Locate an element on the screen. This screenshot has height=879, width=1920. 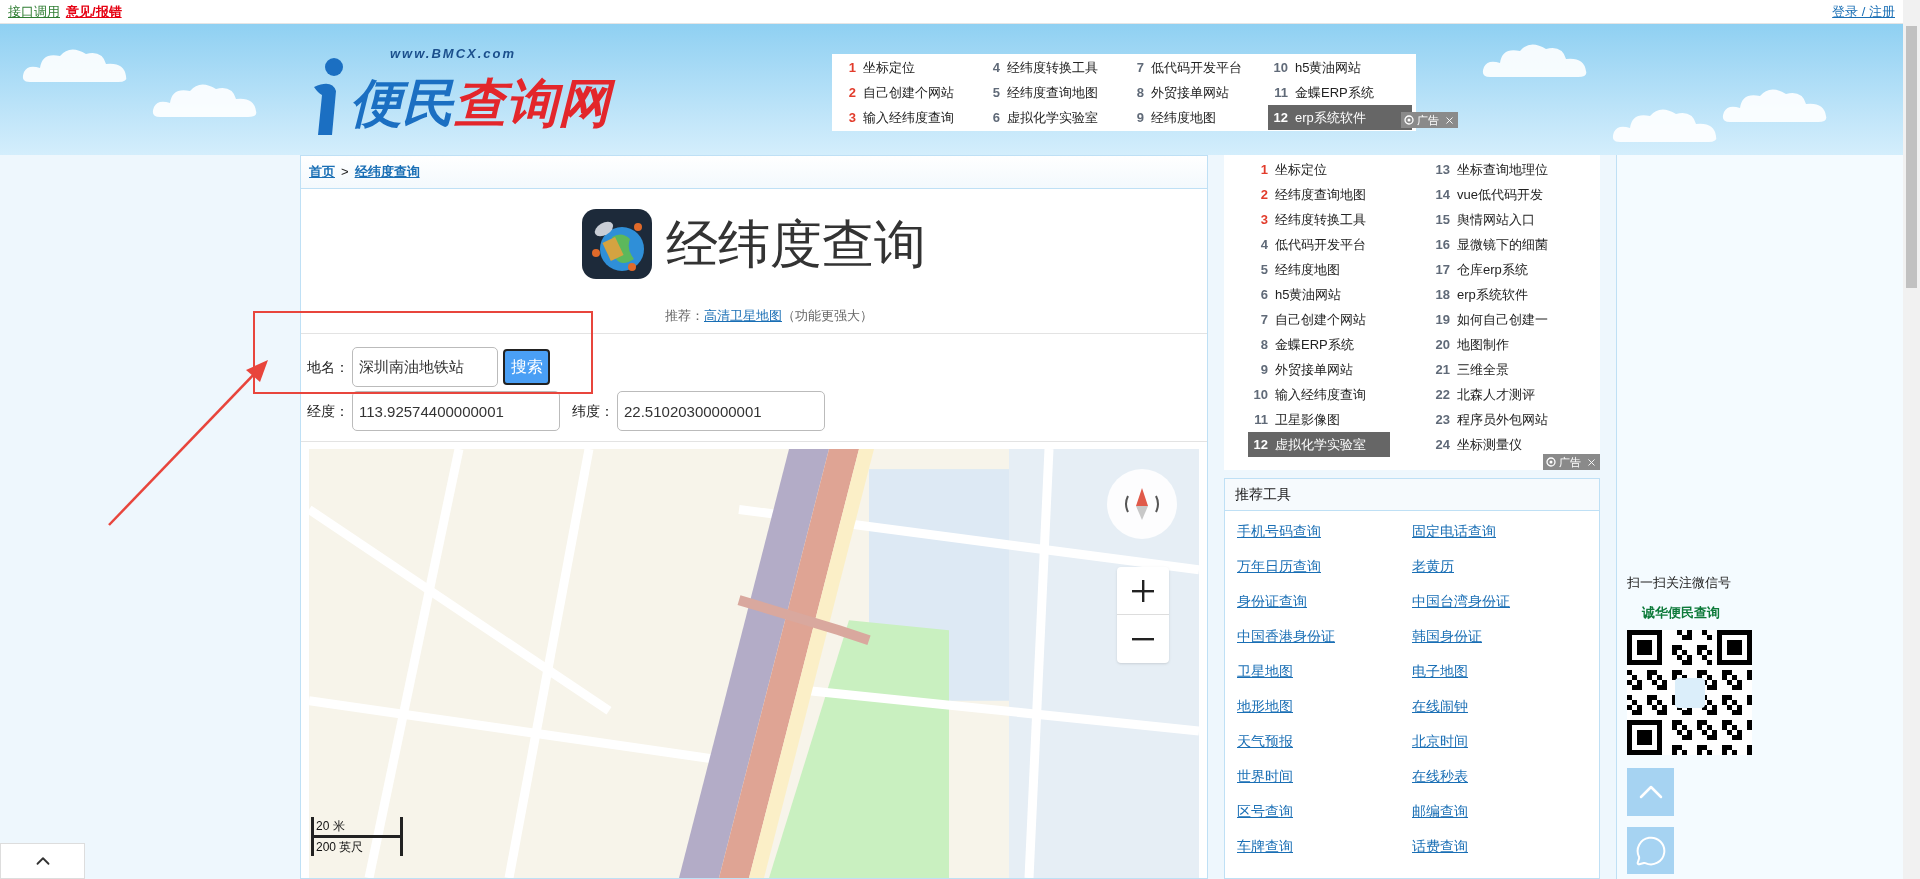
tool-link: 卫星地图 is located at coordinates (1265, 672).